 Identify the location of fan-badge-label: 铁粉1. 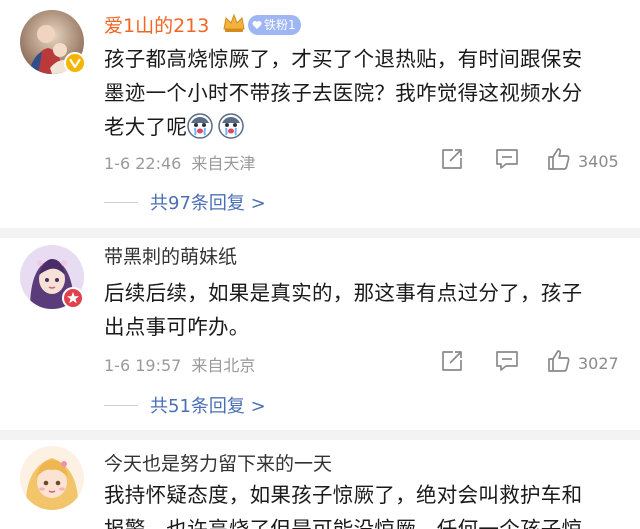
(280, 25).